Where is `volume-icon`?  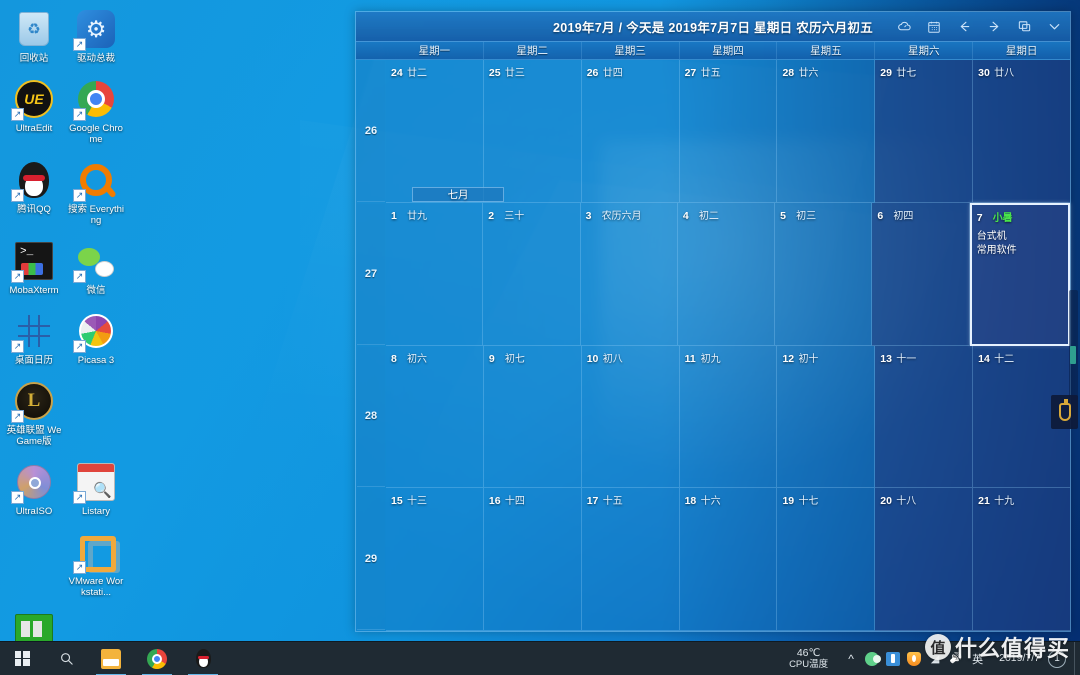 volume-icon is located at coordinates (956, 659).